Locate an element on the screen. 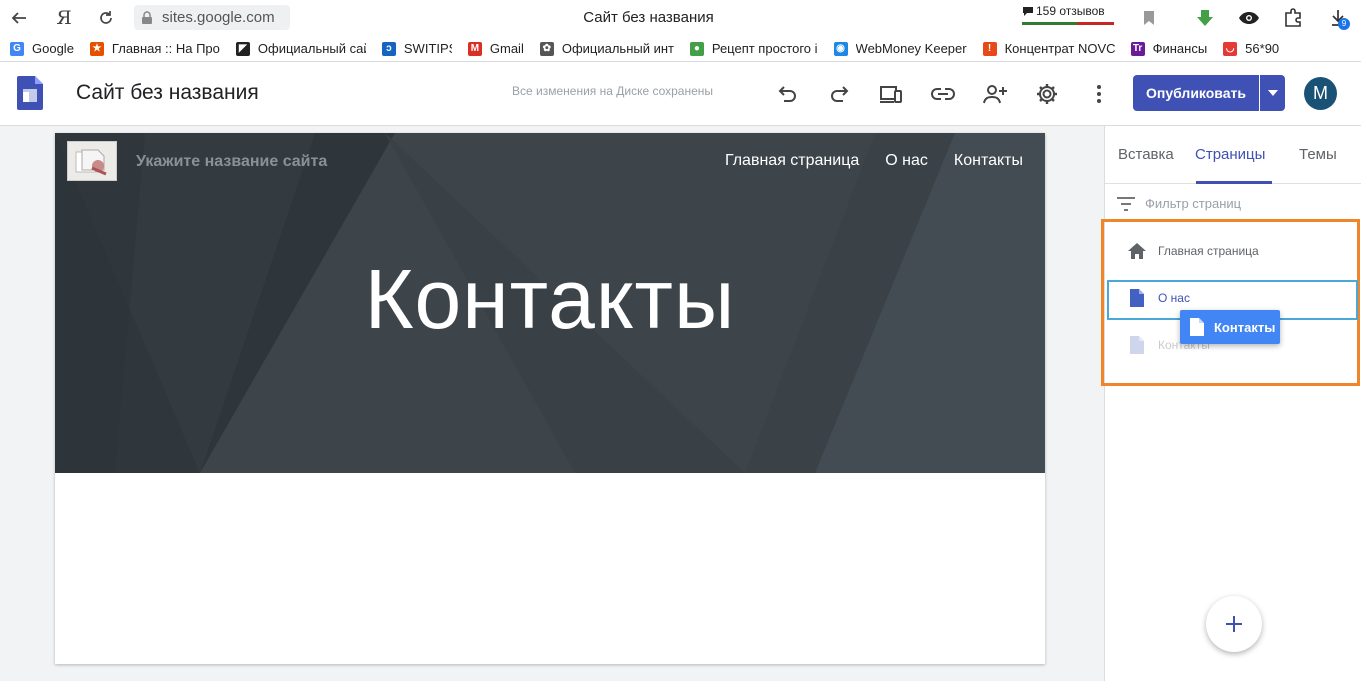  bookmark-label: Официальный инт is located at coordinates (617, 48).